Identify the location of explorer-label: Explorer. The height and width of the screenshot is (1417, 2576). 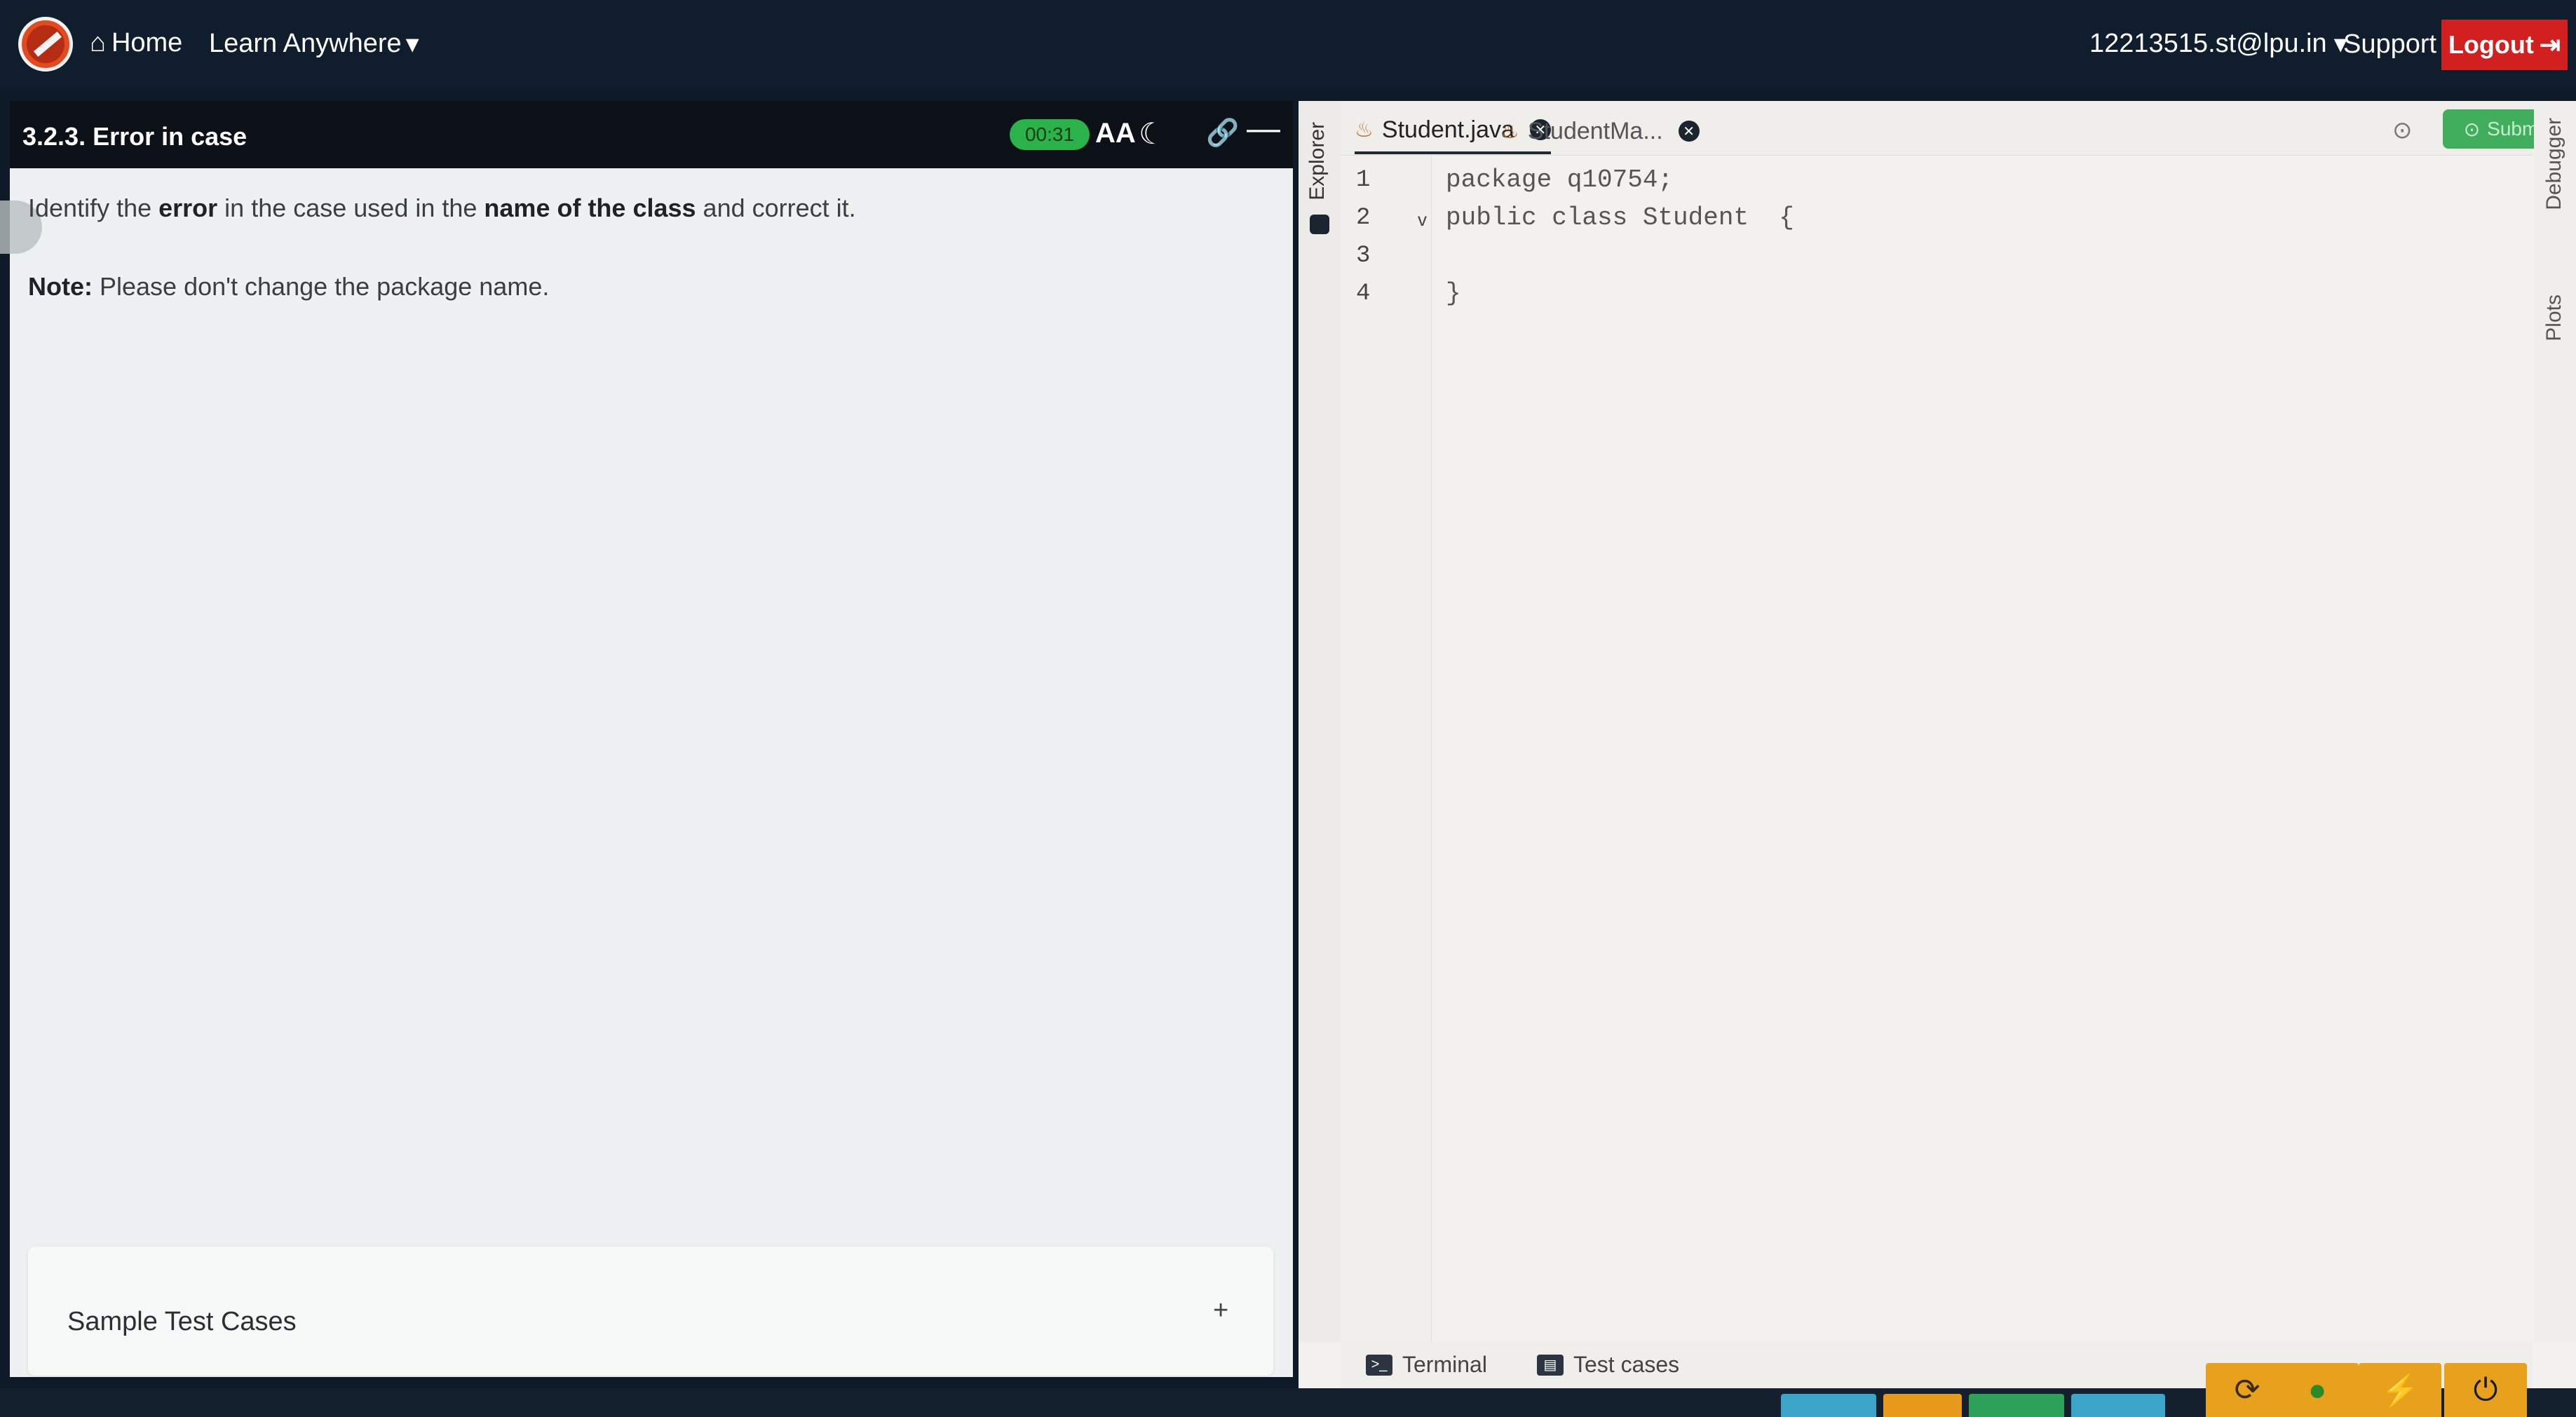
(1317, 161).